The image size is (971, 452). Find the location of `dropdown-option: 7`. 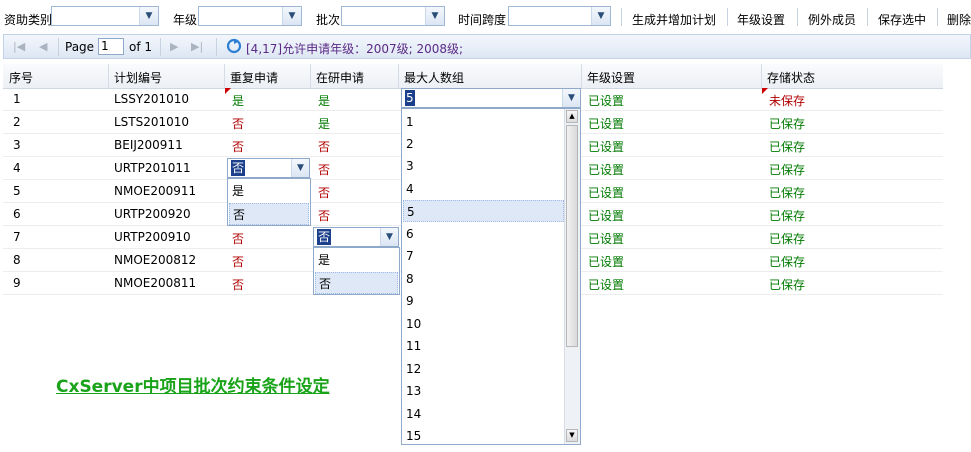

dropdown-option: 7 is located at coordinates (483, 256).